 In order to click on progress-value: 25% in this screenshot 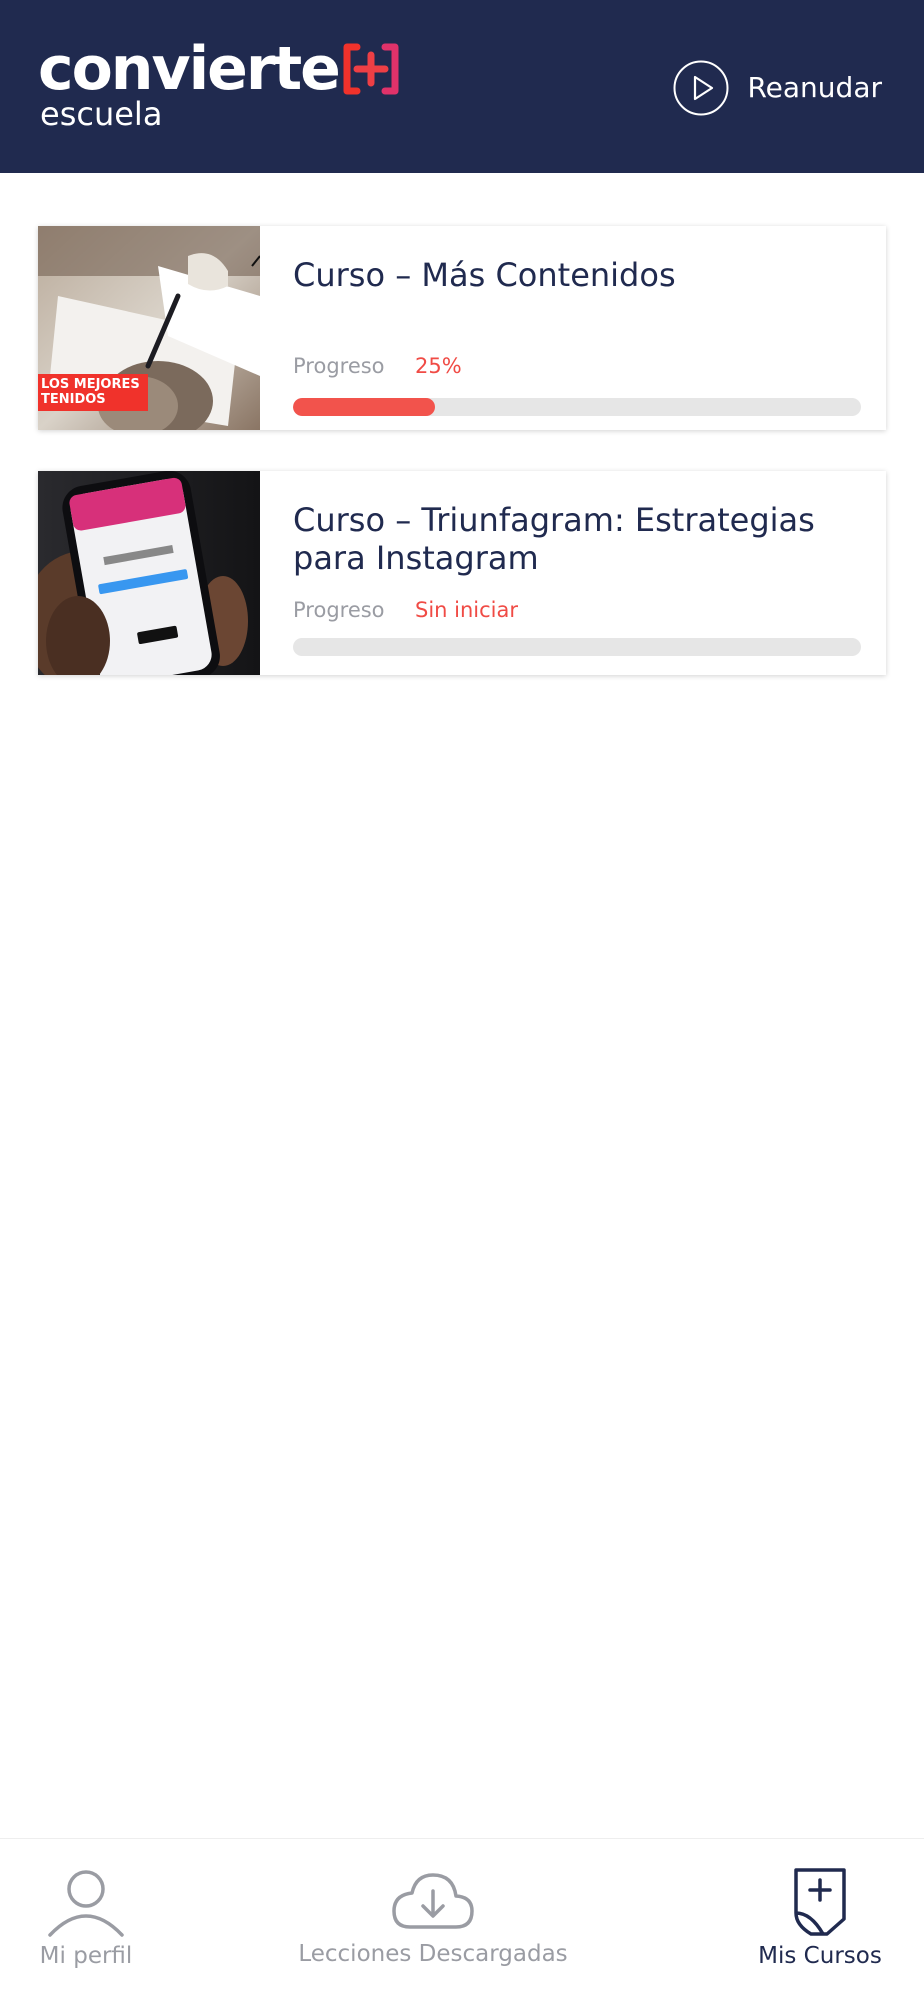, I will do `click(438, 366)`.